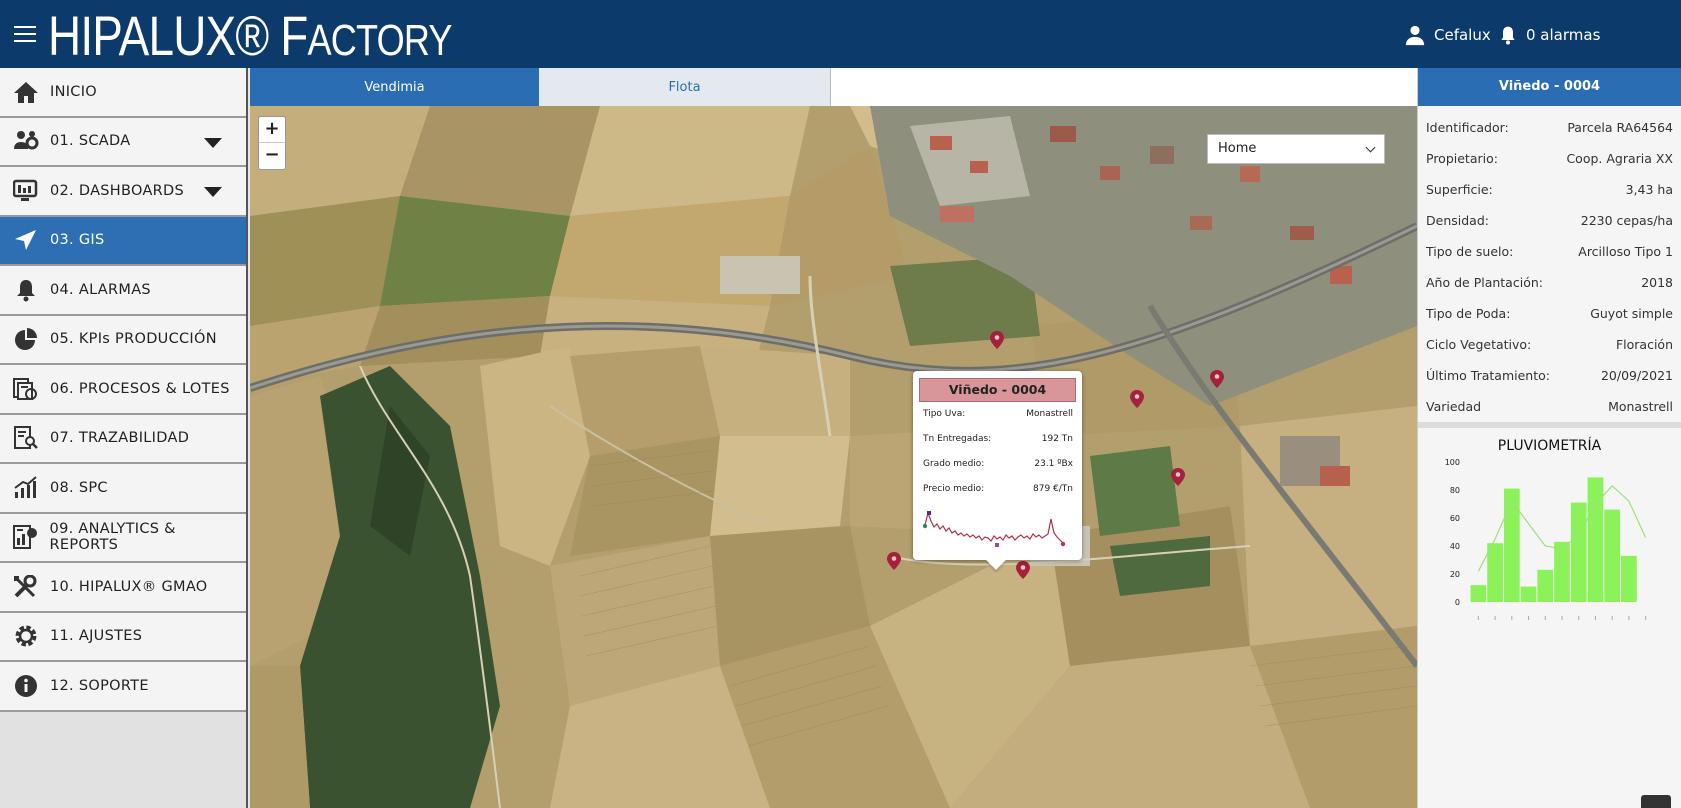 The height and width of the screenshot is (808, 1681). I want to click on alarms-indicator: 0 alarmas, so click(1549, 35).